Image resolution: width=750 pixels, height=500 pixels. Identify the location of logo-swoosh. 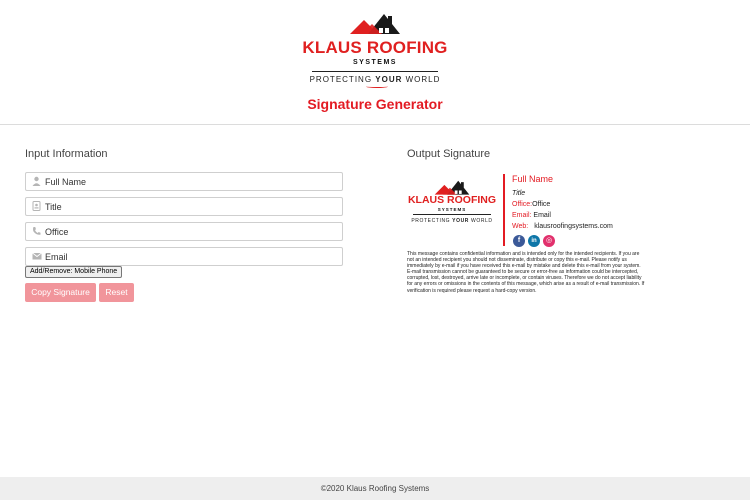
(377, 86).